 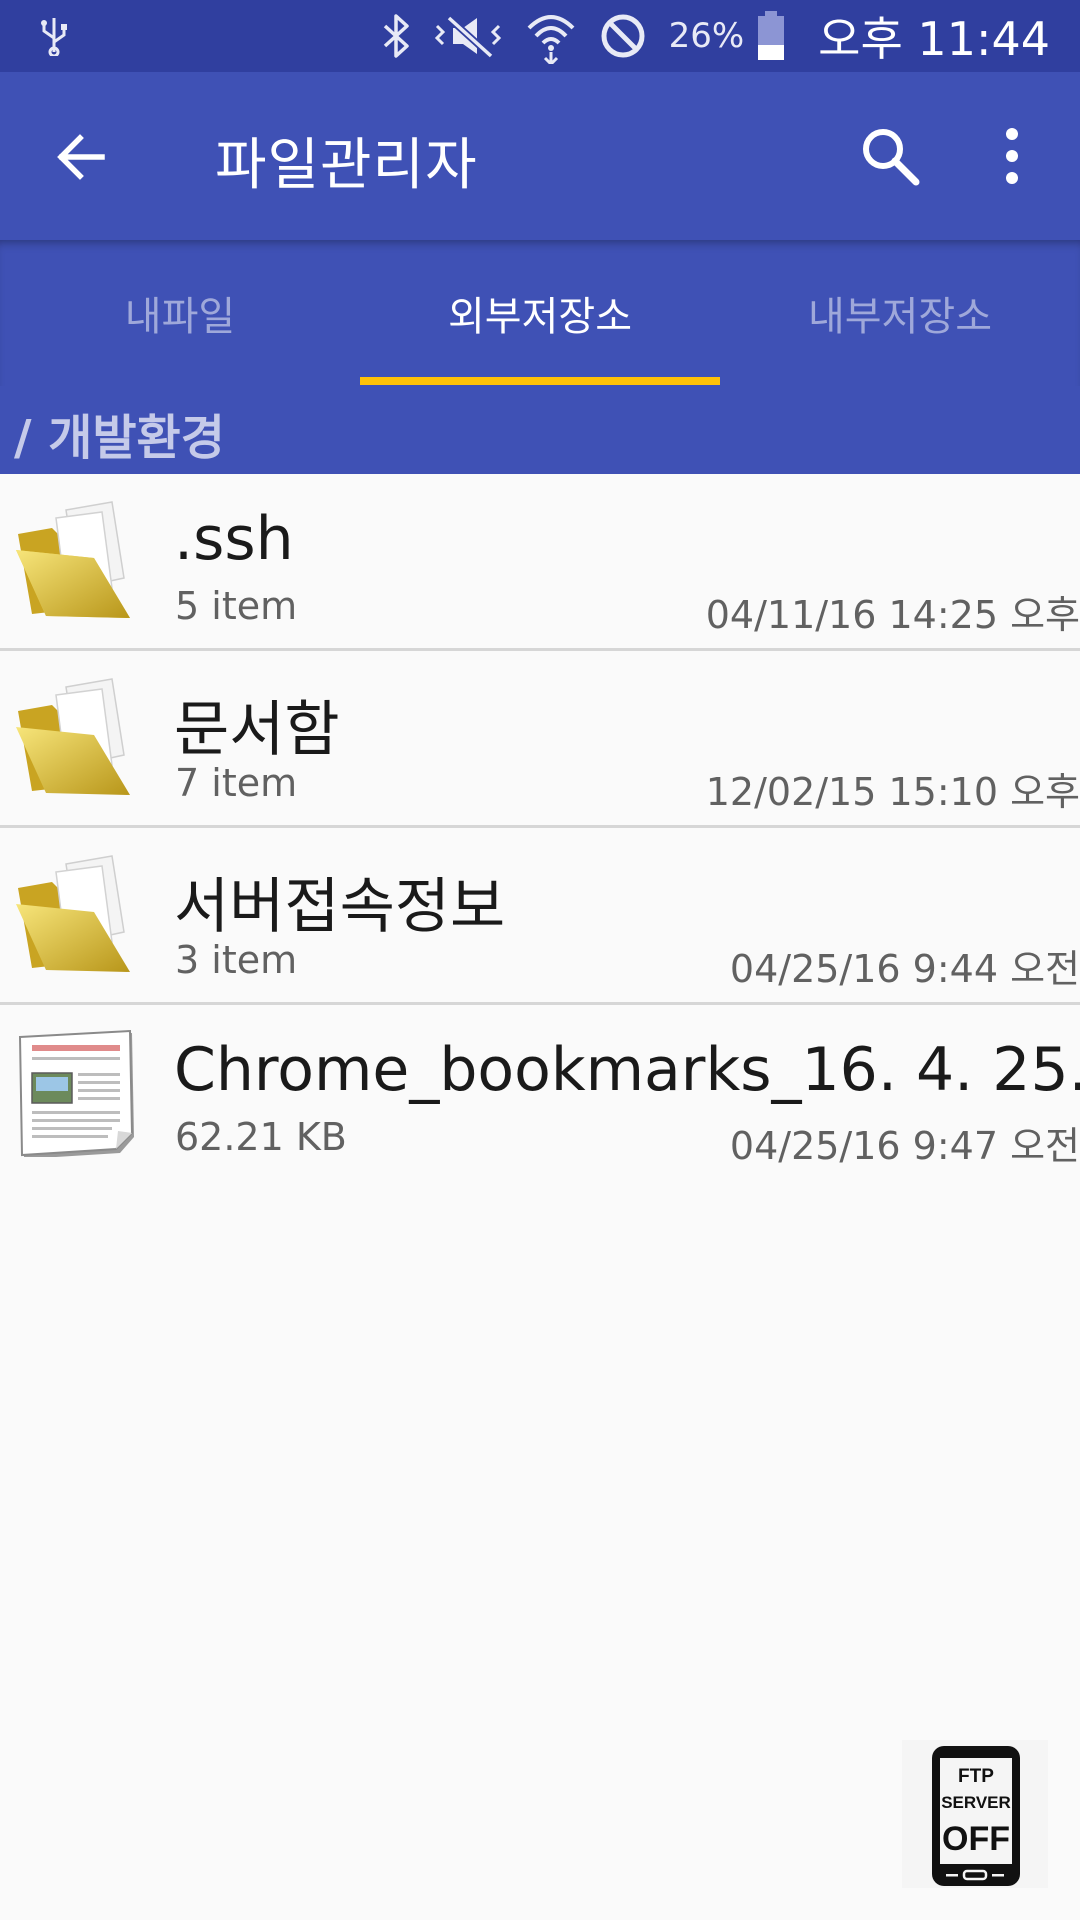 I want to click on breadcrumb-path: / 개발환경, so click(x=119, y=433).